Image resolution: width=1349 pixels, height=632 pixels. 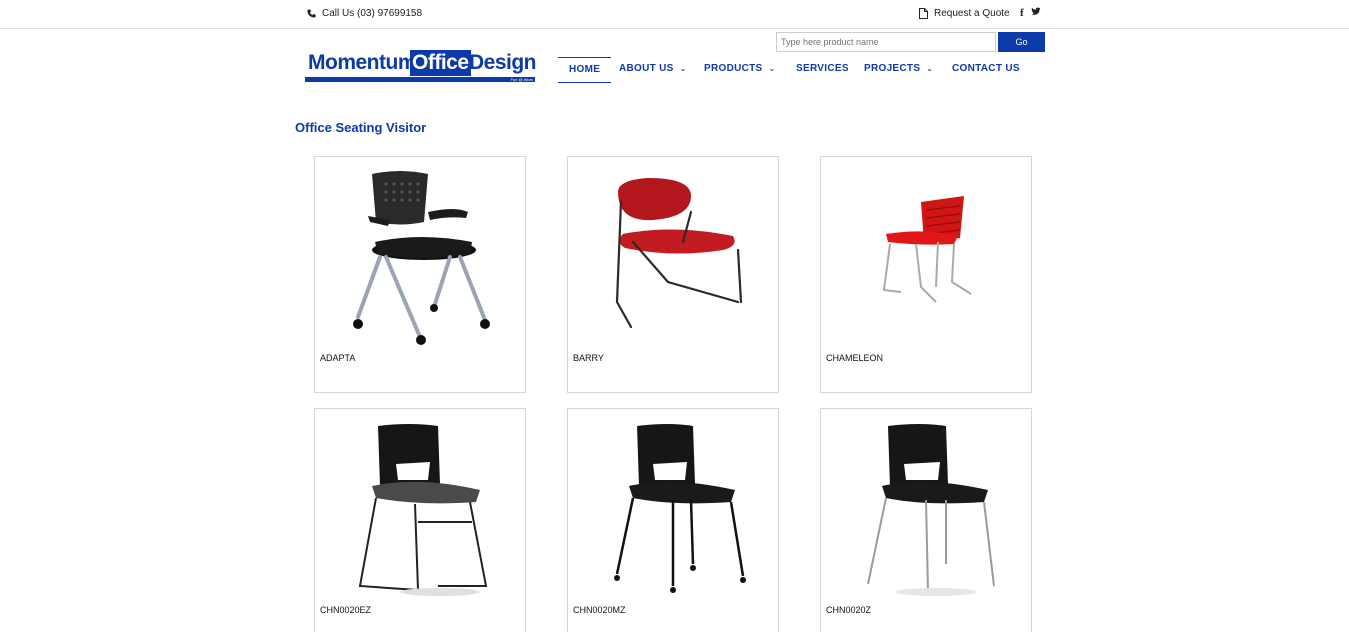 I want to click on product-card: CHN0020EZ, so click(x=420, y=520).